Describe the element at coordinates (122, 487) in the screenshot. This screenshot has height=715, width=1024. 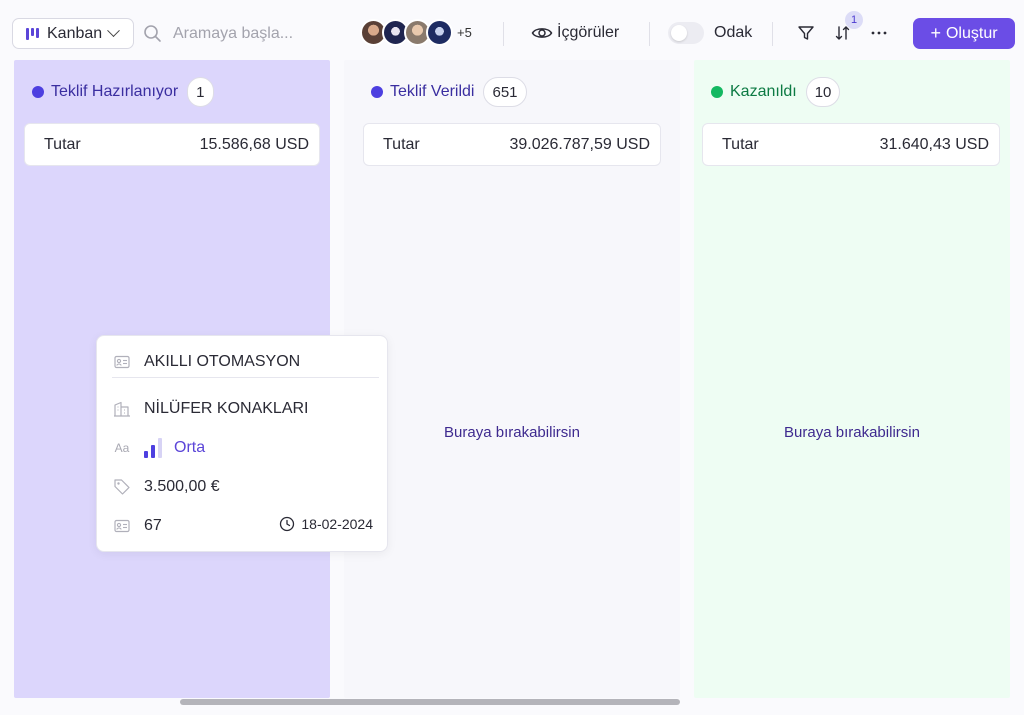
I see `tag-icon` at that location.